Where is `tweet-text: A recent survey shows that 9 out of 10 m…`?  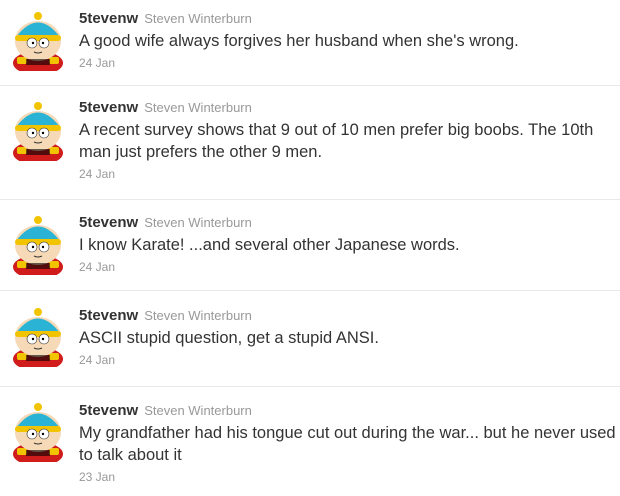
tweet-text: A recent survey shows that 9 out of 10 m… is located at coordinates (336, 141).